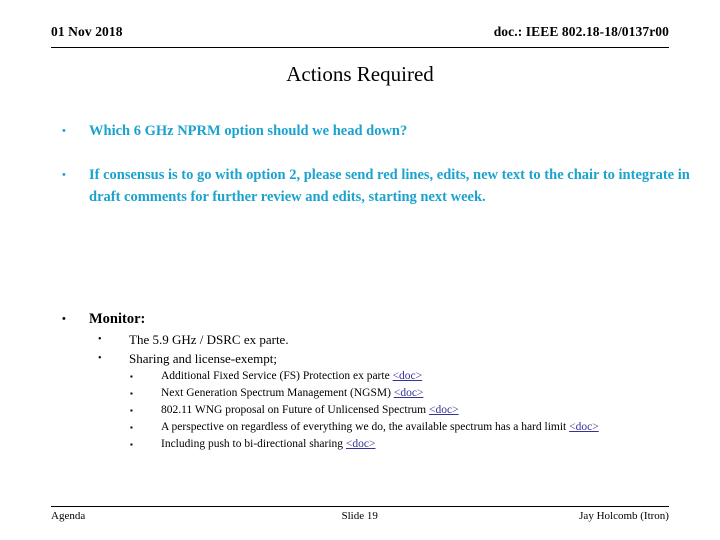 The height and width of the screenshot is (540, 720). Describe the element at coordinates (203, 358) in the screenshot. I see `bullet-level2-sharing-text: Sharing and license-exempt;` at that location.